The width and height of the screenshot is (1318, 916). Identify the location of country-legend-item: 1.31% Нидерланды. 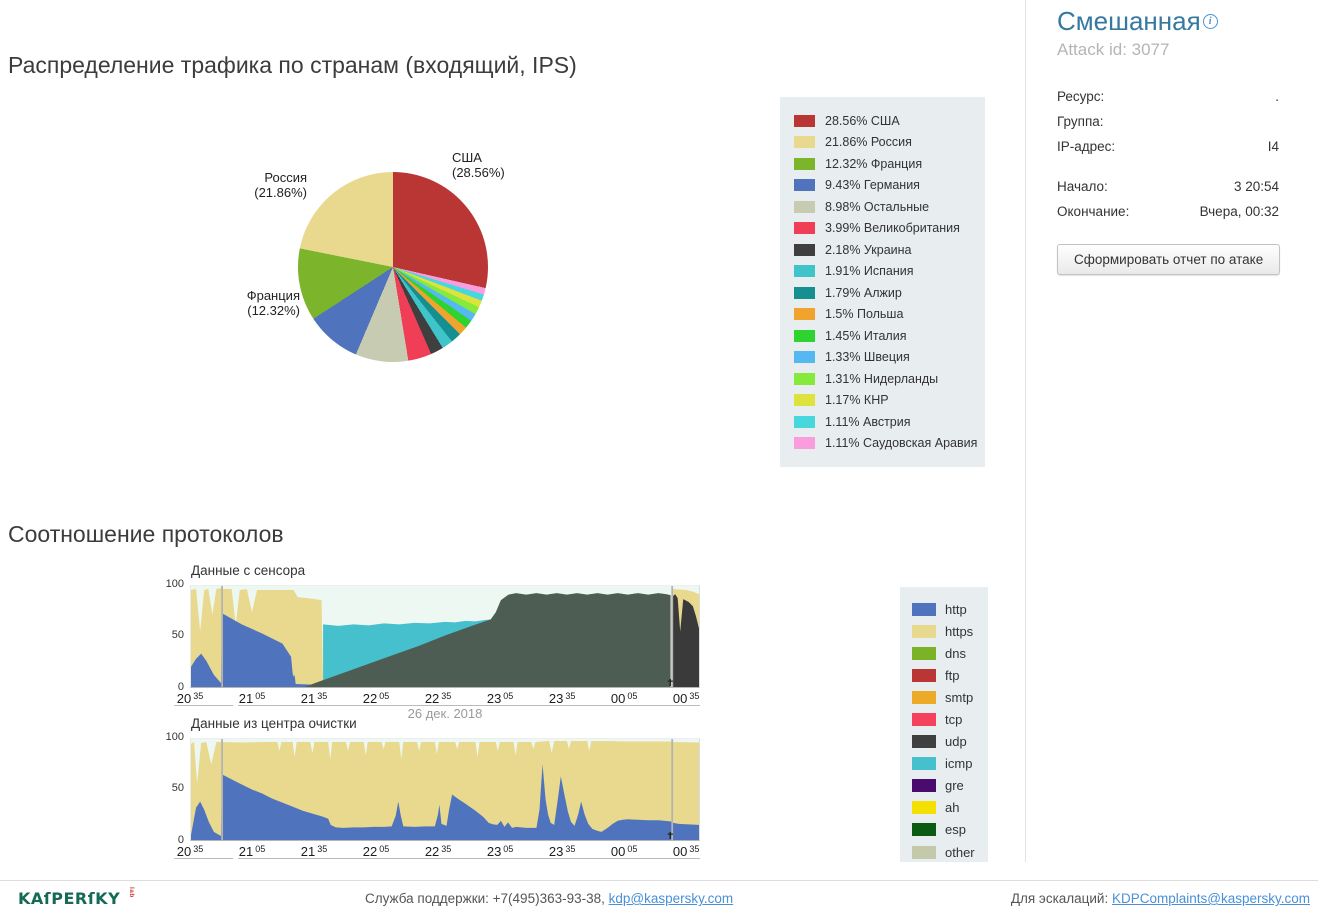
(882, 379).